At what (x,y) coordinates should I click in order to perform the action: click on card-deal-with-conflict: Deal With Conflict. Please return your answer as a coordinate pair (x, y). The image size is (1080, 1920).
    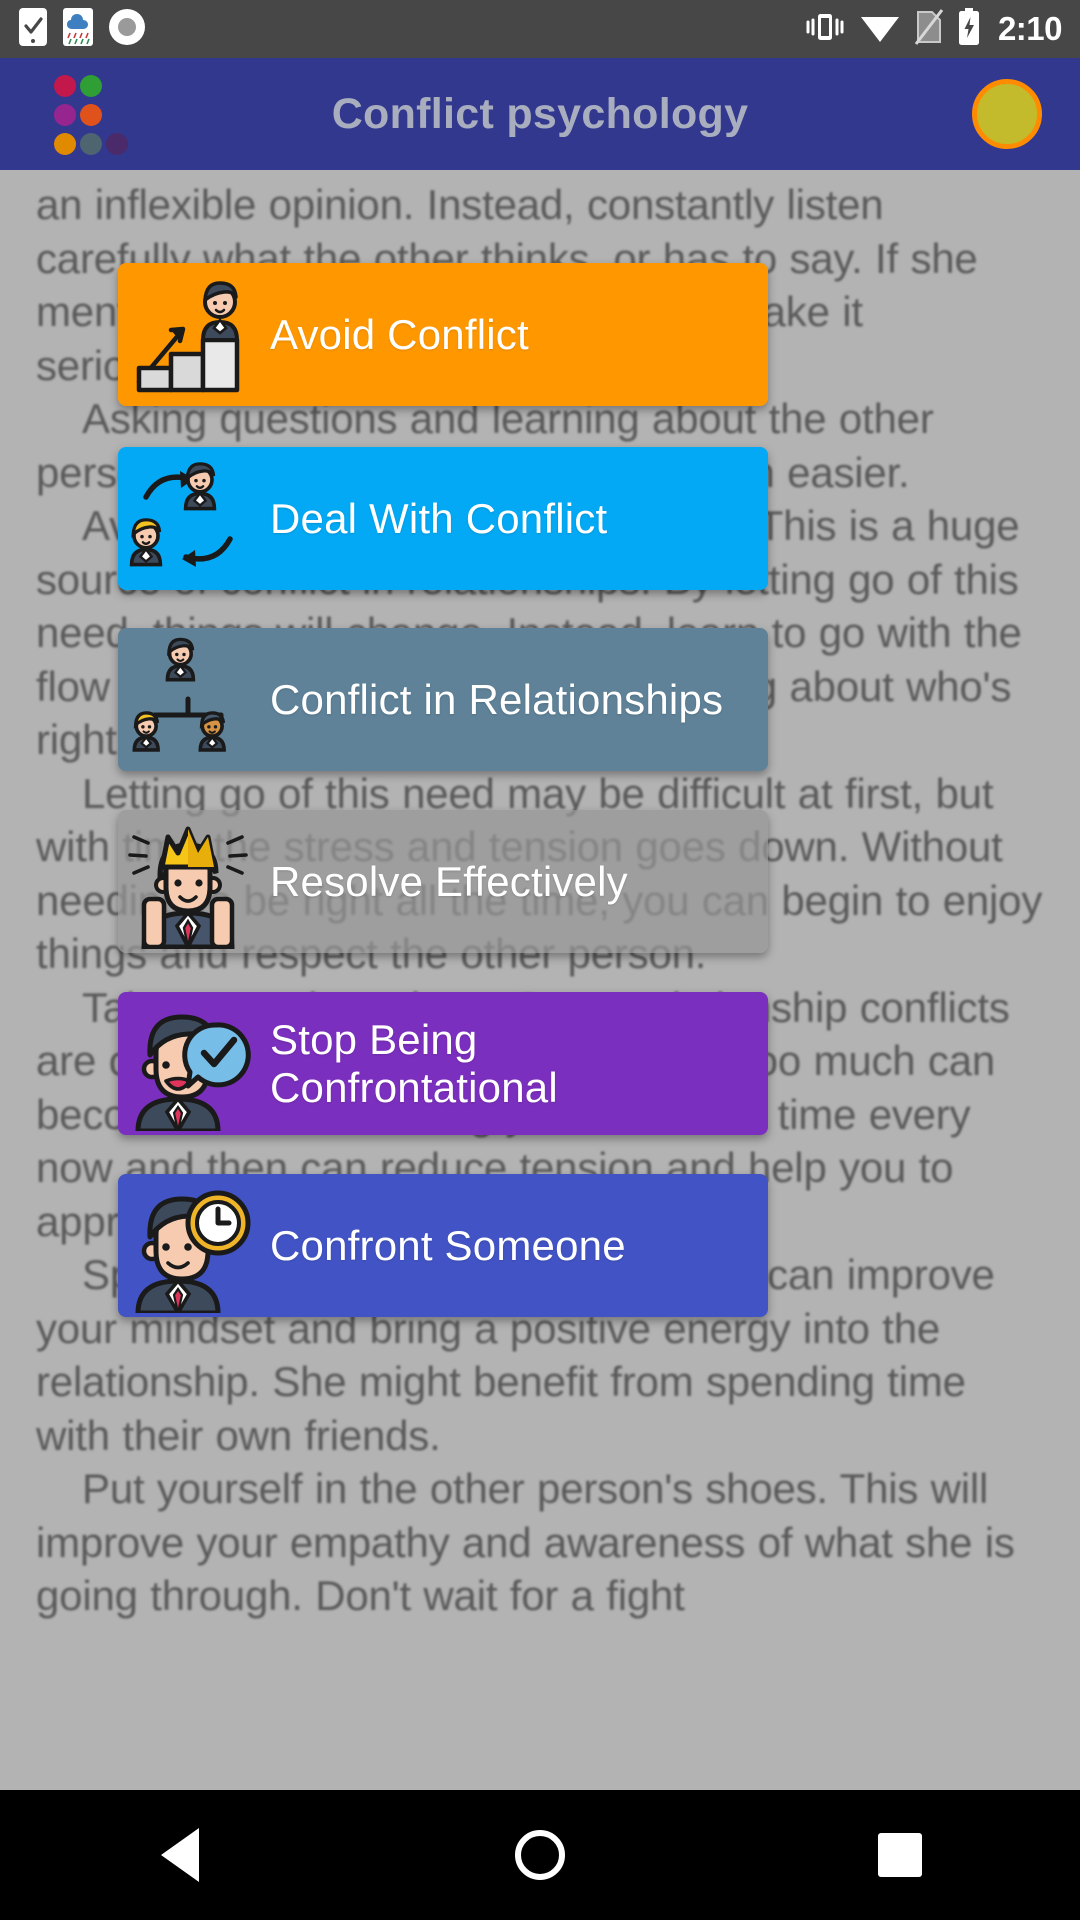
    Looking at the image, I should click on (443, 518).